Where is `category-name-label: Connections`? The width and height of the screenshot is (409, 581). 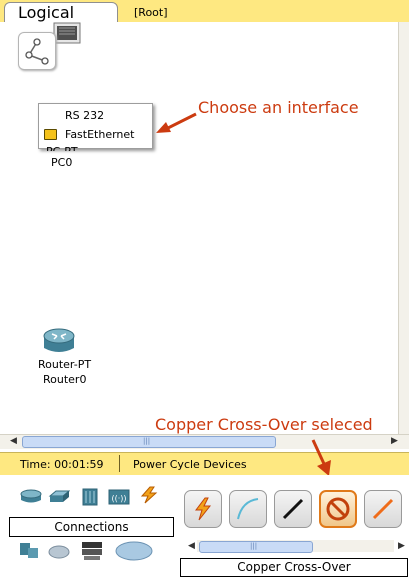
category-name-label: Connections is located at coordinates (91, 527).